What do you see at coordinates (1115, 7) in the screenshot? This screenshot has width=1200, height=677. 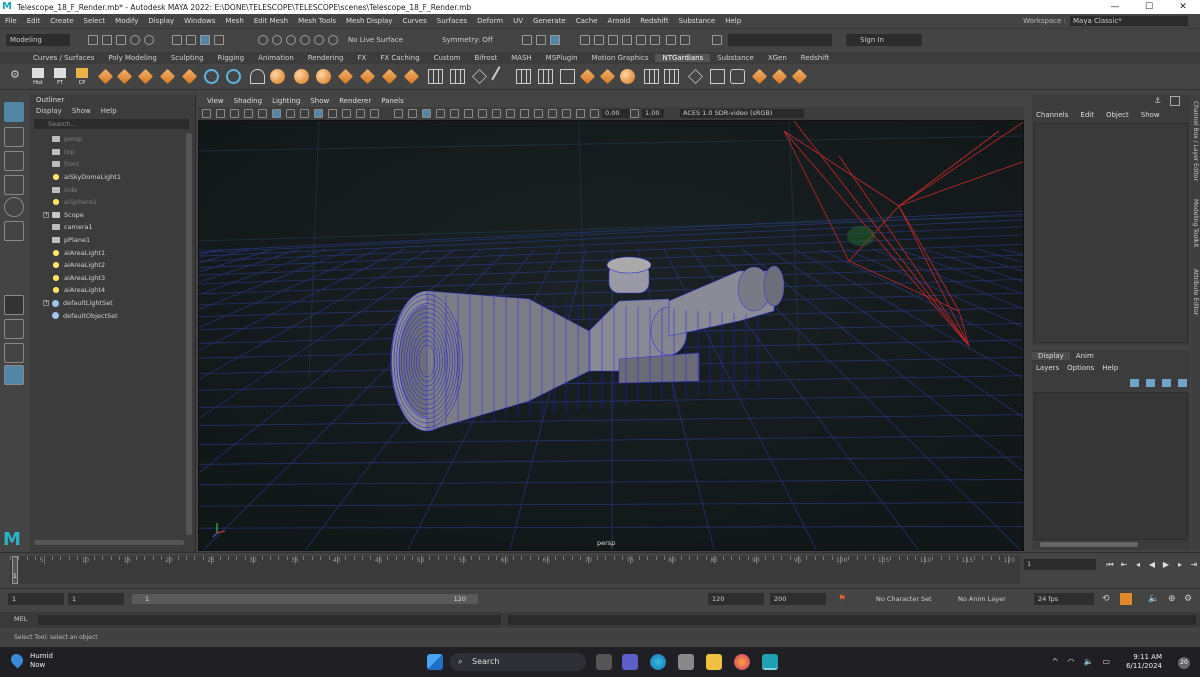 I see `minimize-button: —` at bounding box center [1115, 7].